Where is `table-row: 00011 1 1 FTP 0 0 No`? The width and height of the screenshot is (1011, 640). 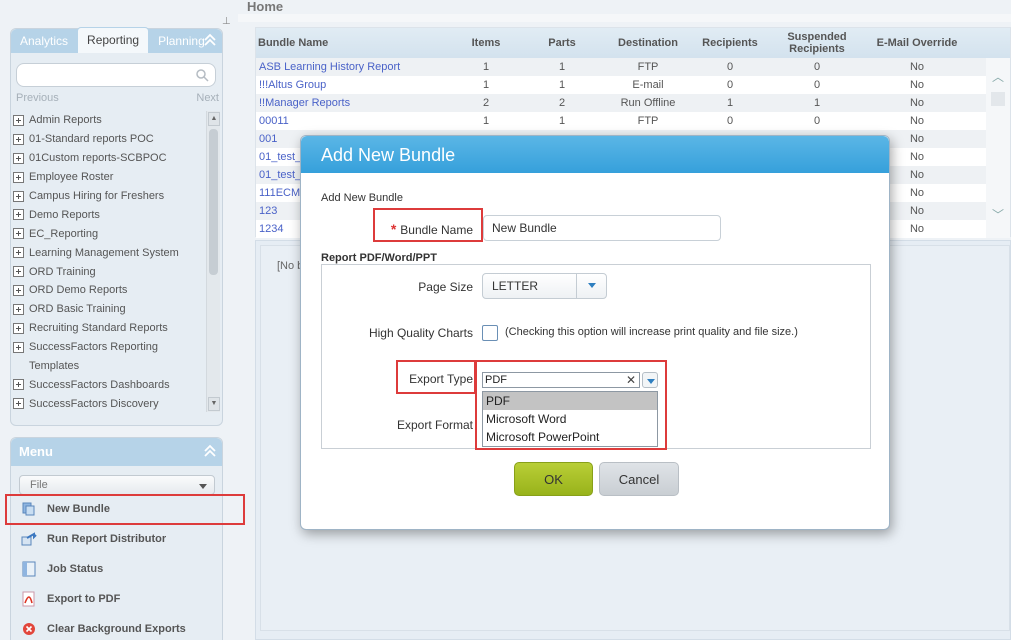
table-row: 00011 1 1 FTP 0 0 No is located at coordinates (633, 121).